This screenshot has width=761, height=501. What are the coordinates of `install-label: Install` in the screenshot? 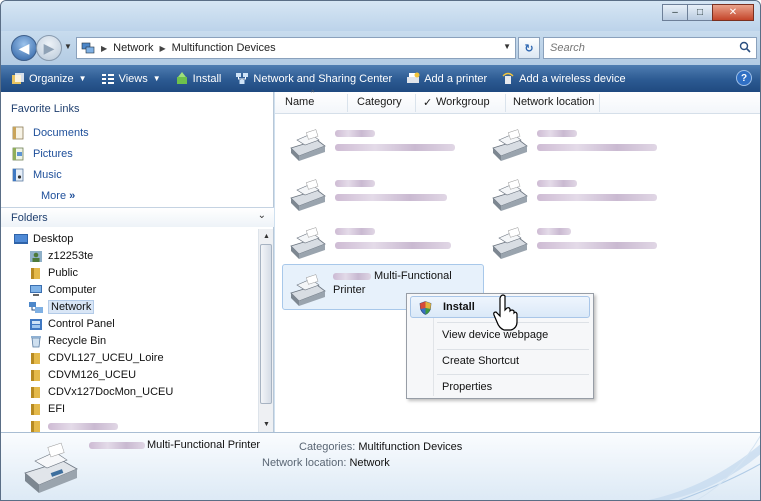 It's located at (207, 78).